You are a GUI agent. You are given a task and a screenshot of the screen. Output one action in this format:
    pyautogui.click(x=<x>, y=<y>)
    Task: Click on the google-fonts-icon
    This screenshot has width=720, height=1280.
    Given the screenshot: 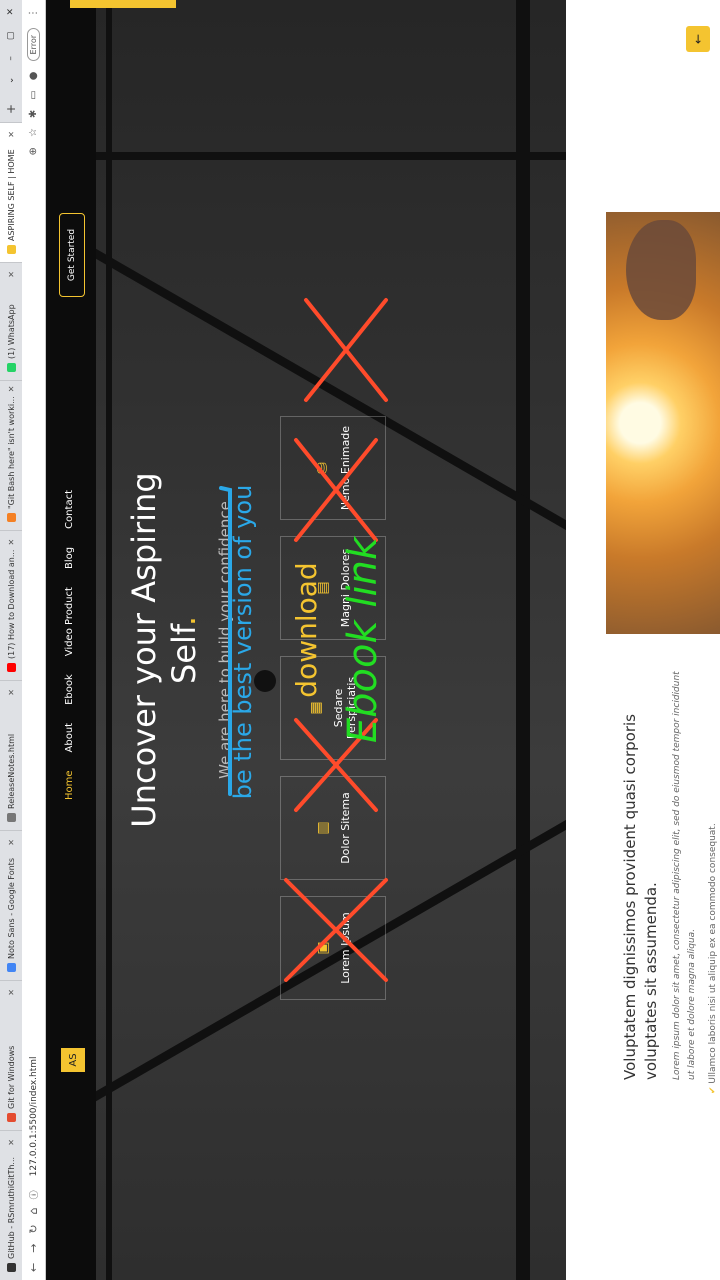 What is the action you would take?
    pyautogui.click(x=11, y=967)
    